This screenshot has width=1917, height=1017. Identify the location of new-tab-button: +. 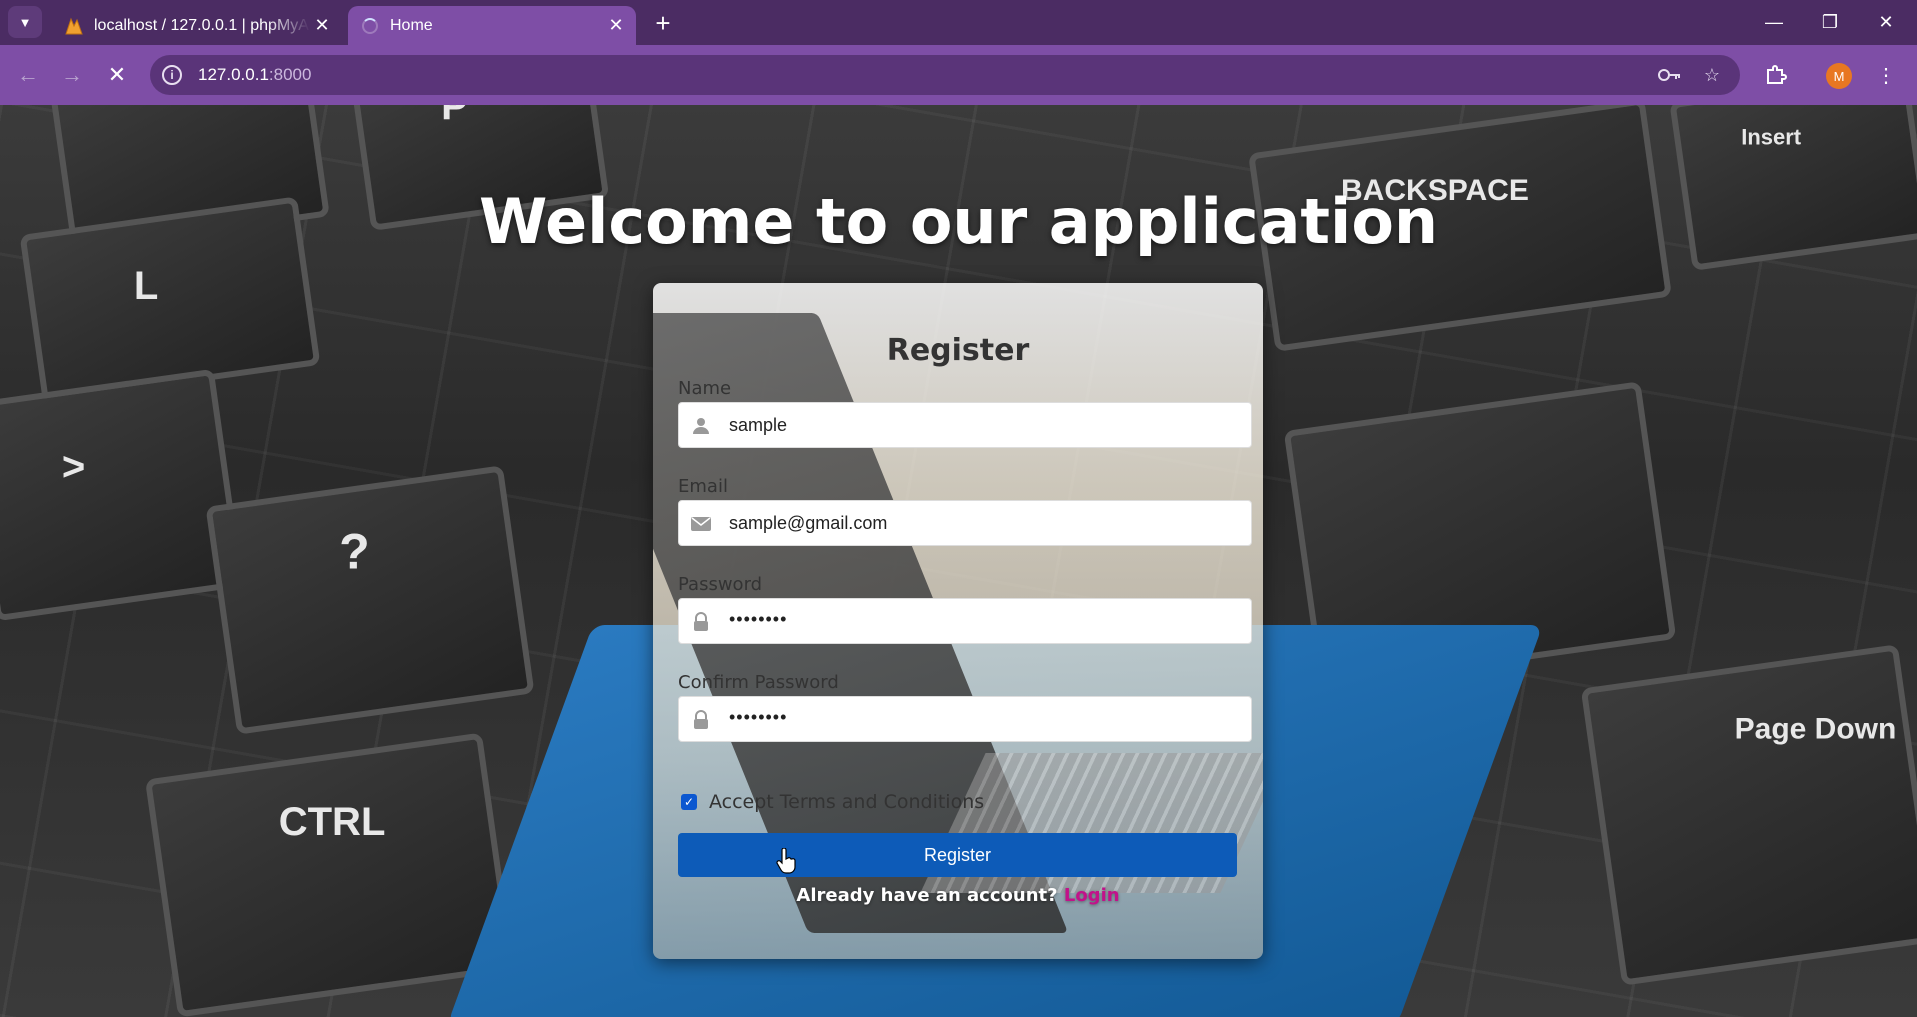
(663, 23).